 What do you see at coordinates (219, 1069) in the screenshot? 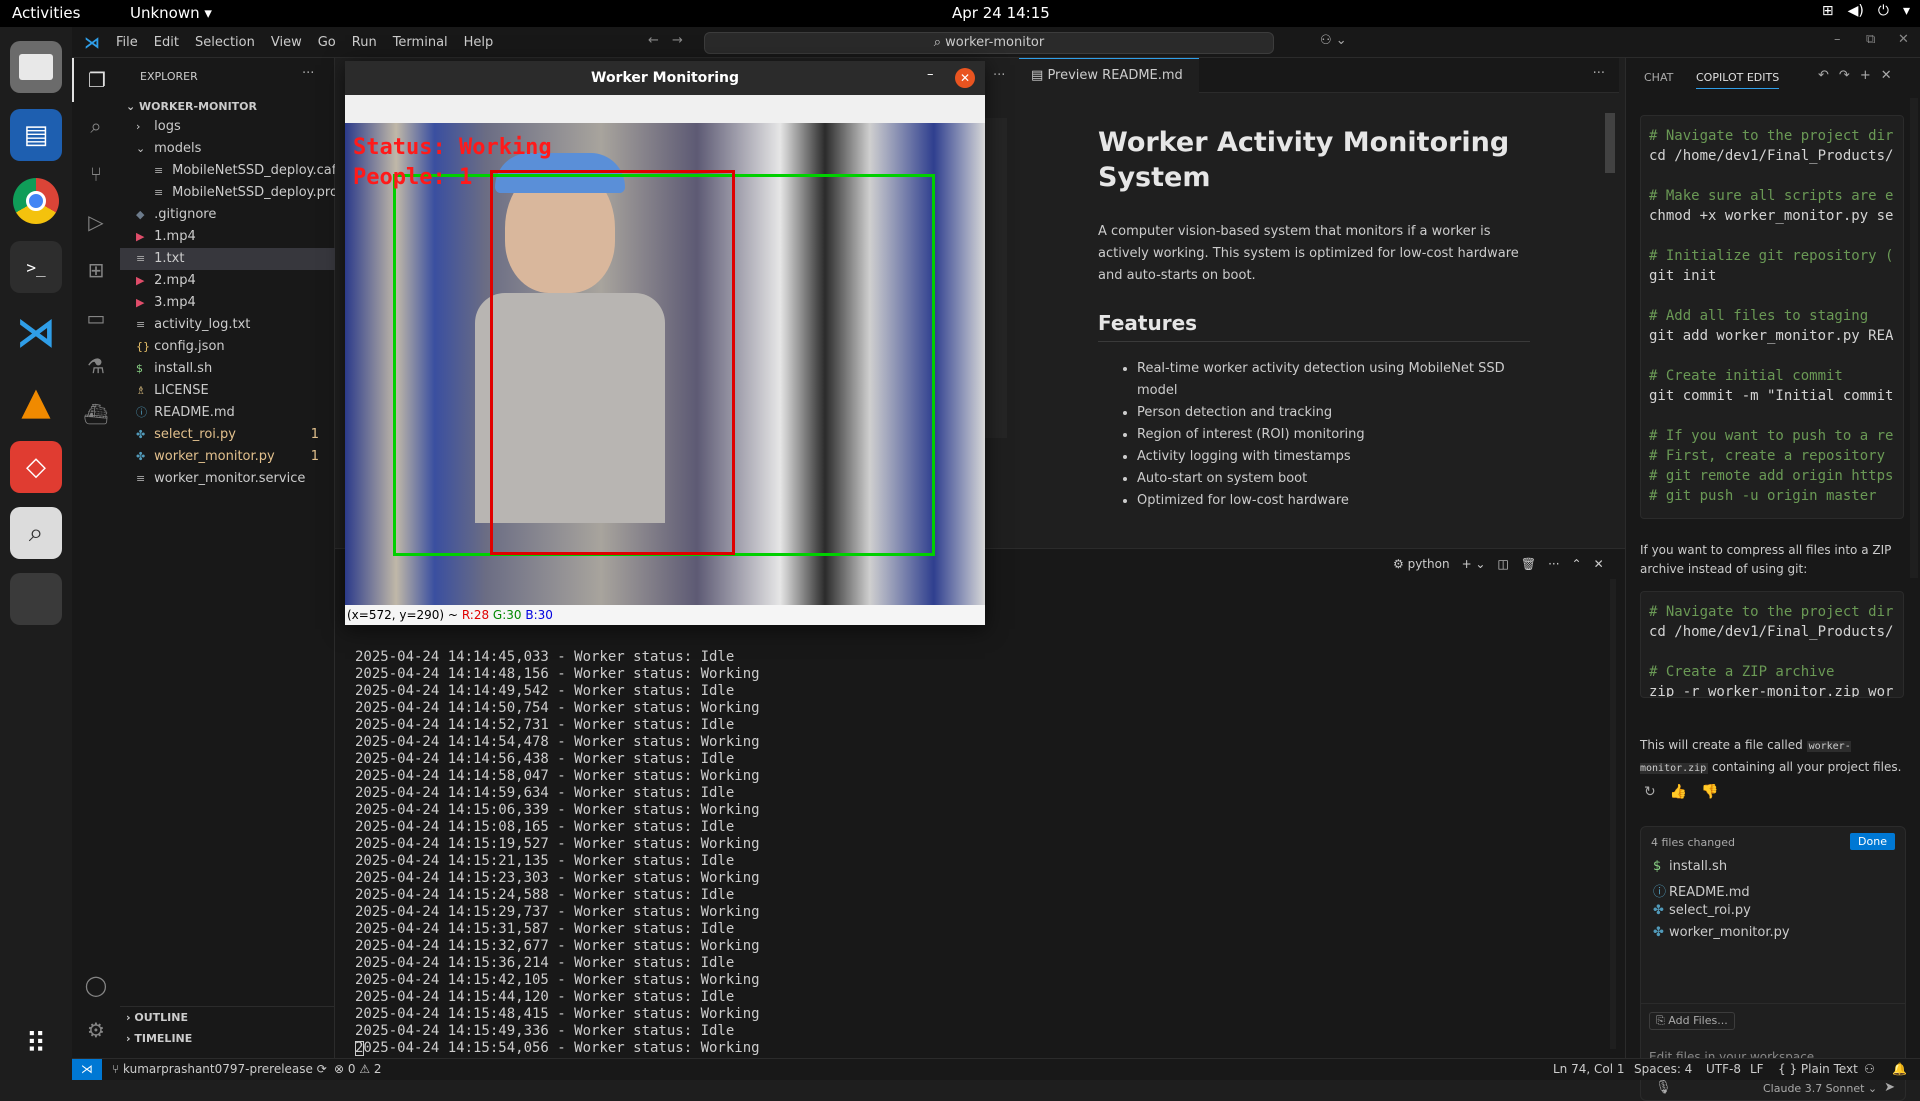
I see `branch-indicator: ⑂ kumarprashant0797-prerelease ⟳` at bounding box center [219, 1069].